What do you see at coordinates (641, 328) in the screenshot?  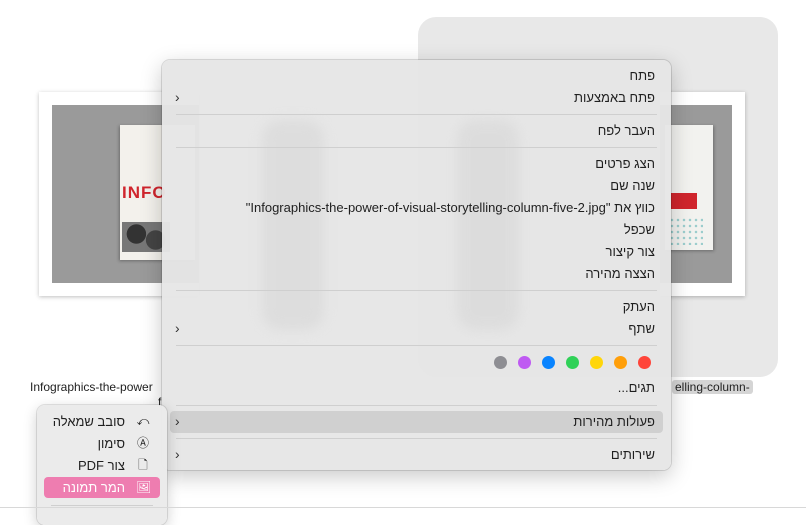 I see `menu-item-label: שתף` at bounding box center [641, 328].